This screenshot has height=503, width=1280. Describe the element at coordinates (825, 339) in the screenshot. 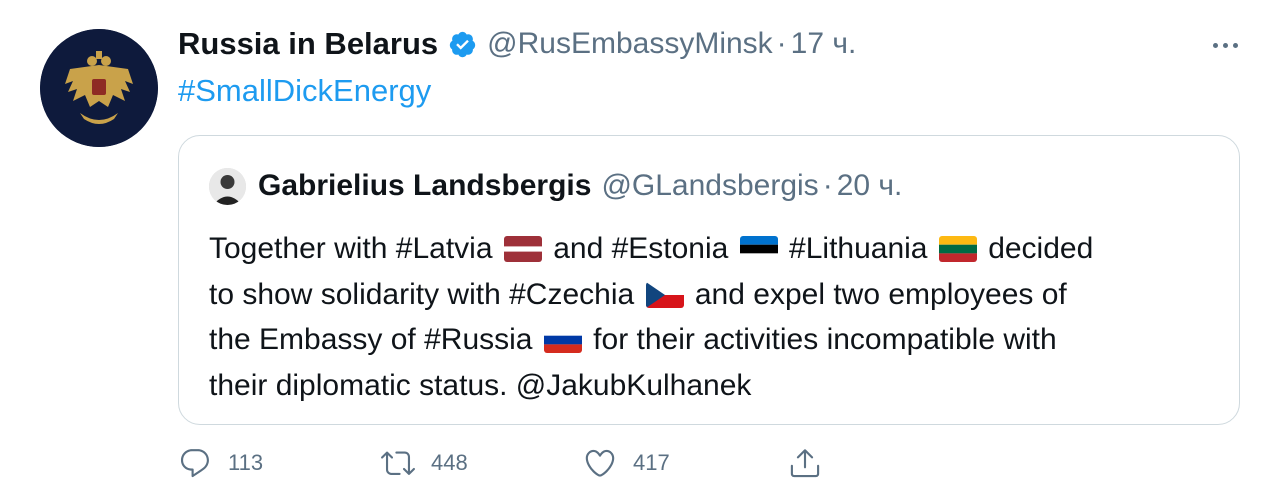

I see `text-segment: for their activities incompatible with` at that location.